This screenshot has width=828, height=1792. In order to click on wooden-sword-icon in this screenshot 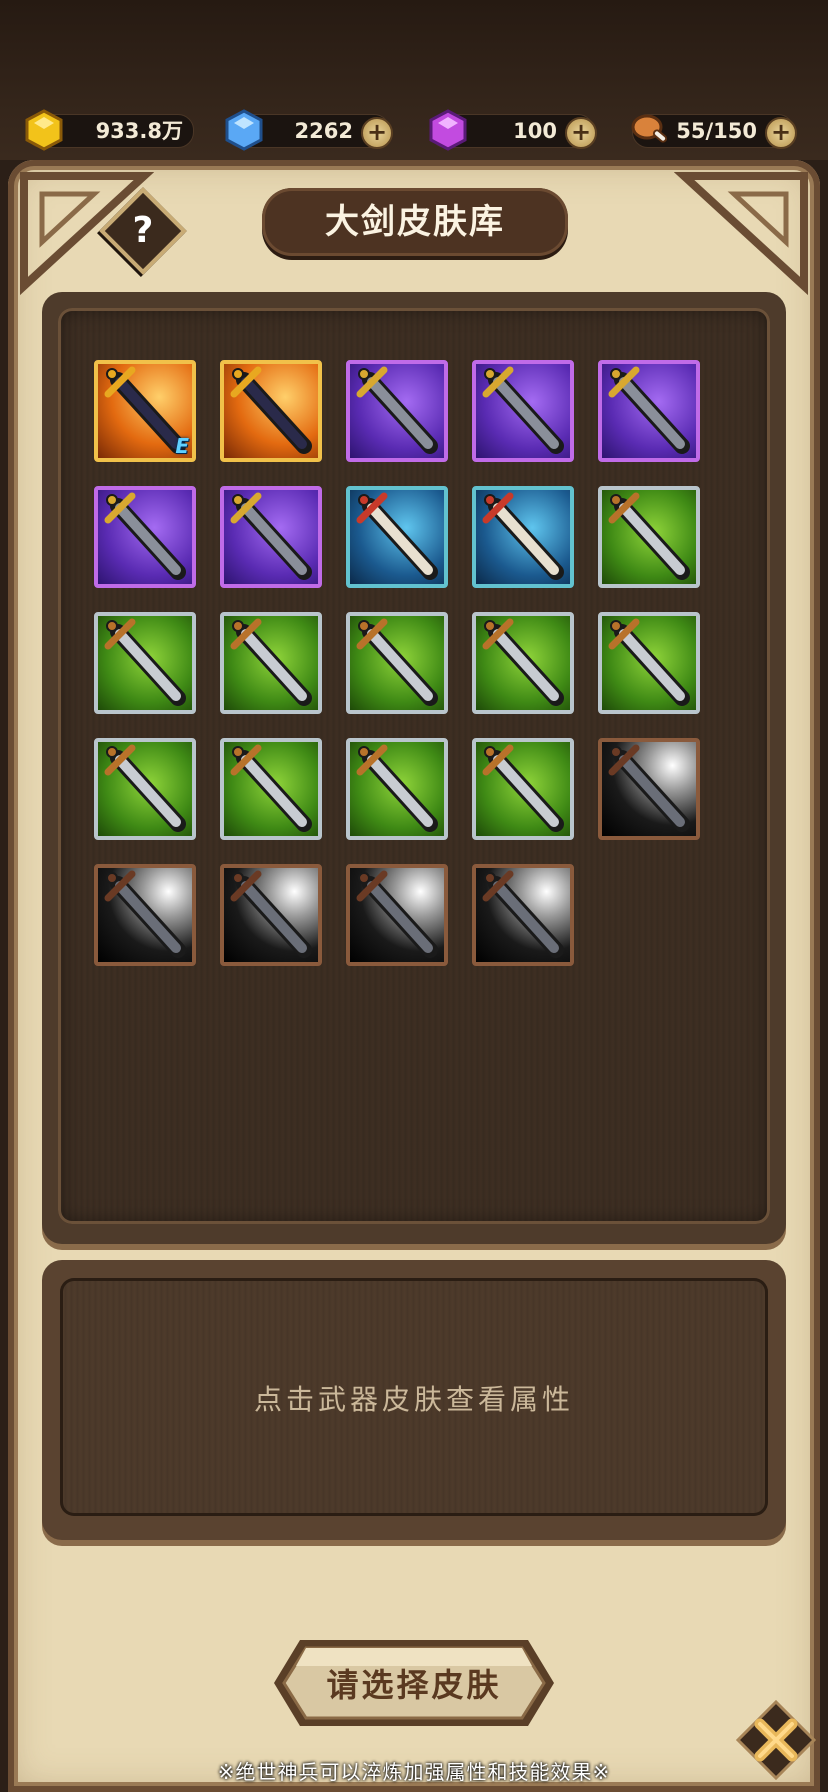, I will do `click(145, 914)`.